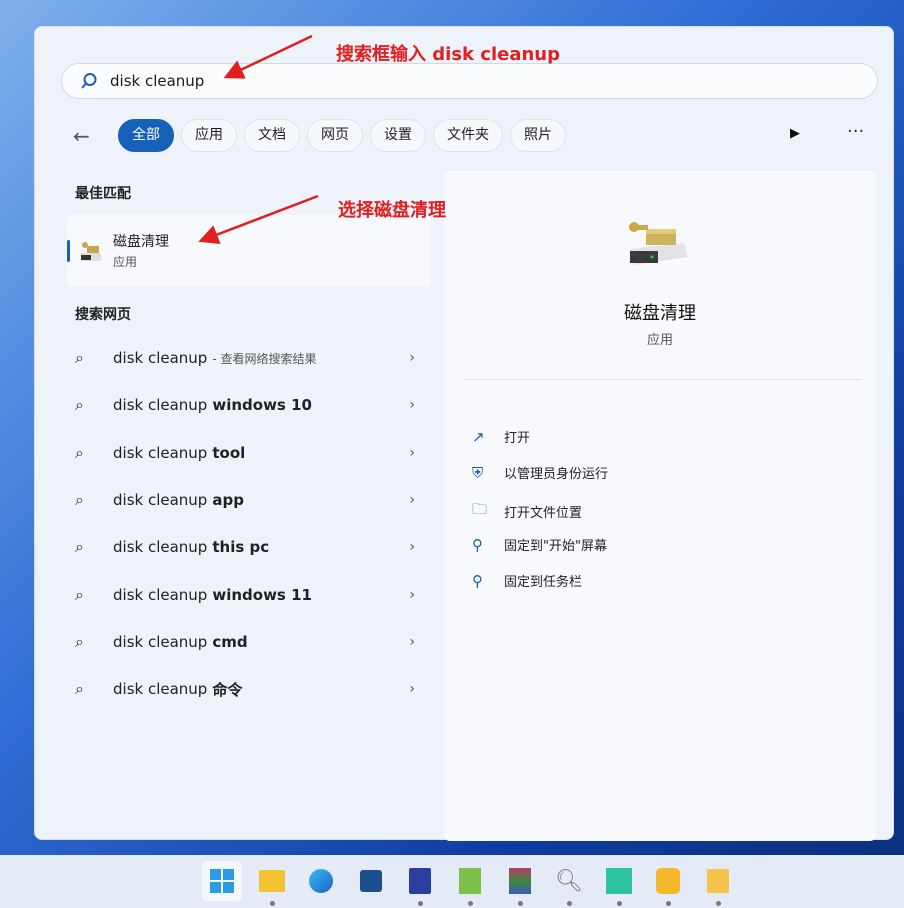  What do you see at coordinates (619, 881) in the screenshot?
I see `tiles-icon` at bounding box center [619, 881].